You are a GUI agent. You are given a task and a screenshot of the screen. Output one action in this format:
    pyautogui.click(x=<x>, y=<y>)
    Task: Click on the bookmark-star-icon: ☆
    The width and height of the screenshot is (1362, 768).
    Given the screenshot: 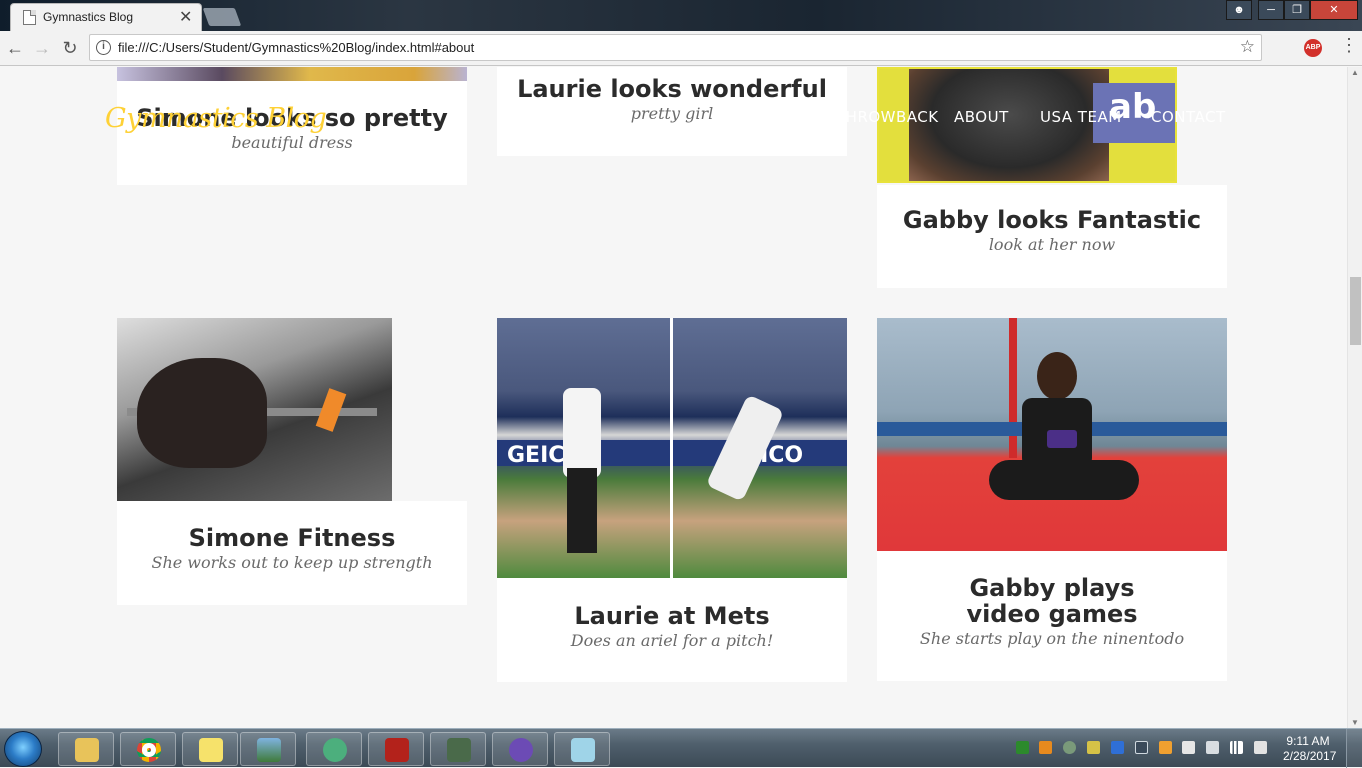 What is the action you would take?
    pyautogui.click(x=1247, y=47)
    